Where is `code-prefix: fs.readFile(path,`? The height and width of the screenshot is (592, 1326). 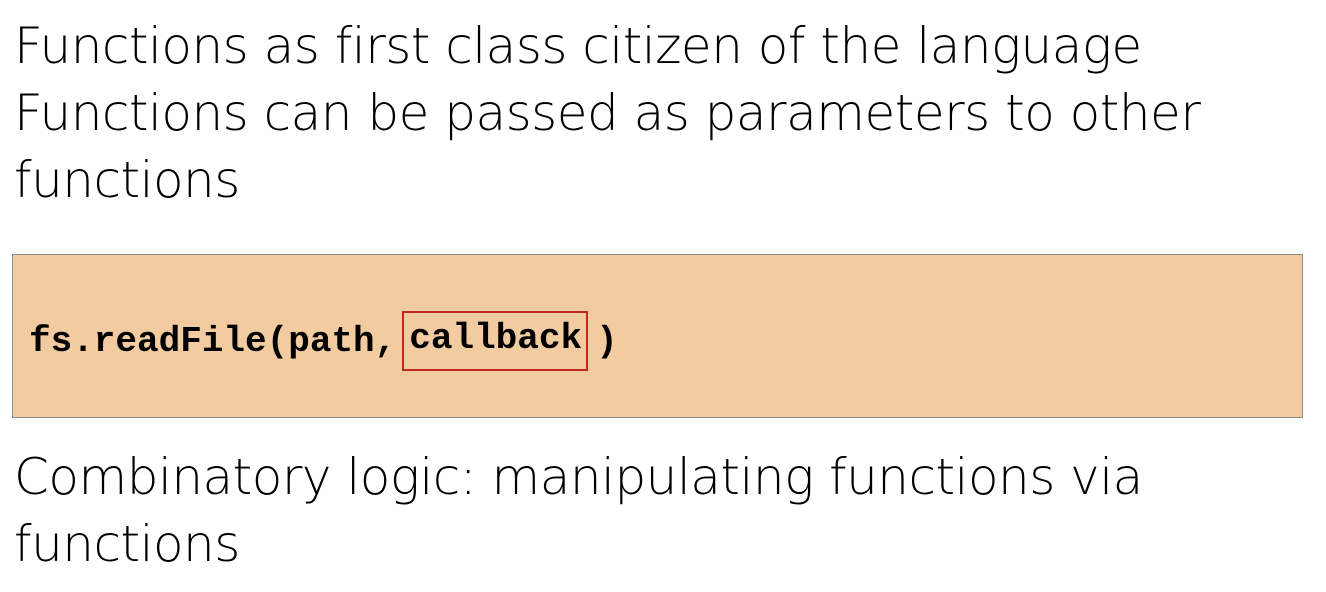 code-prefix: fs.readFile(path, is located at coordinates (213, 341).